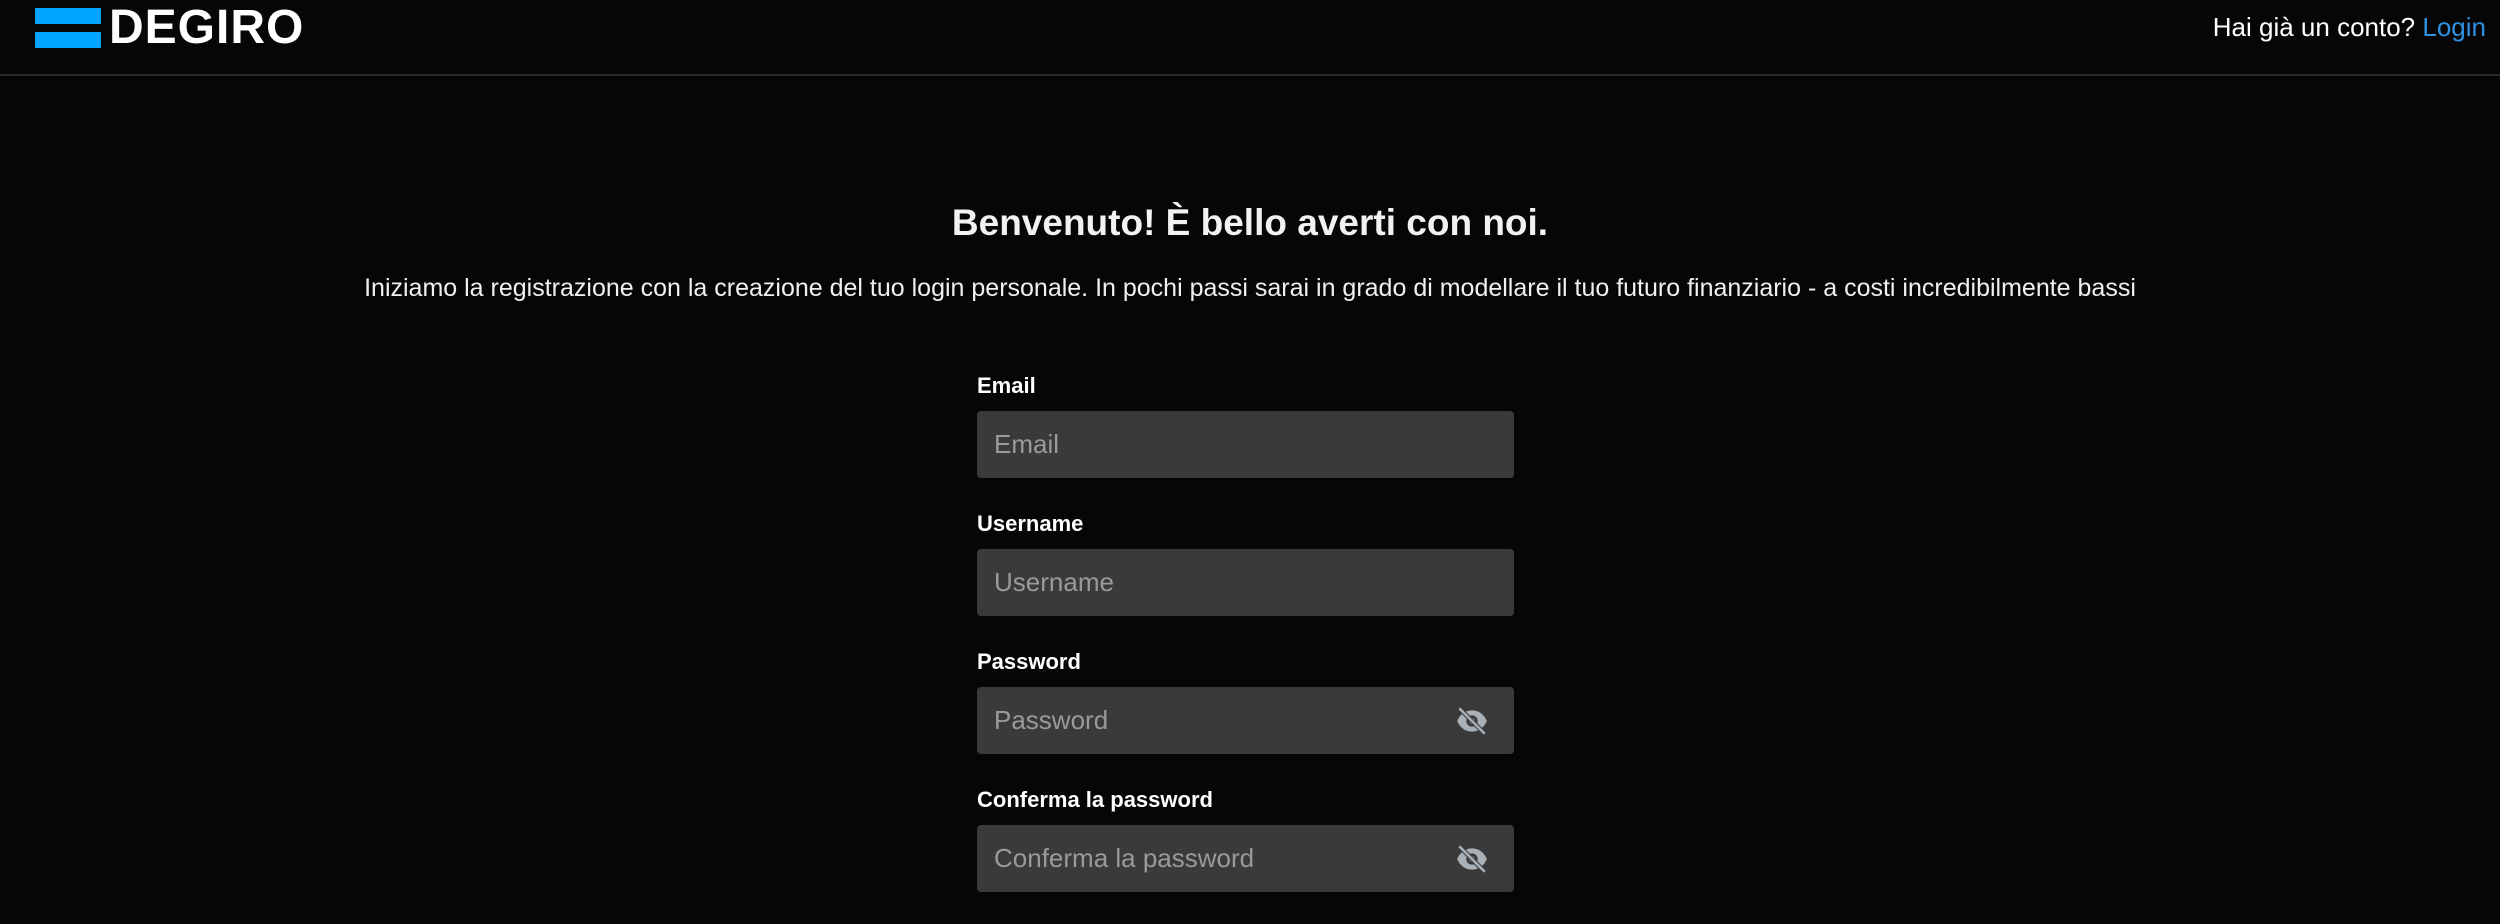 Image resolution: width=2500 pixels, height=924 pixels. I want to click on logo-text: DEGIRO, so click(207, 27).